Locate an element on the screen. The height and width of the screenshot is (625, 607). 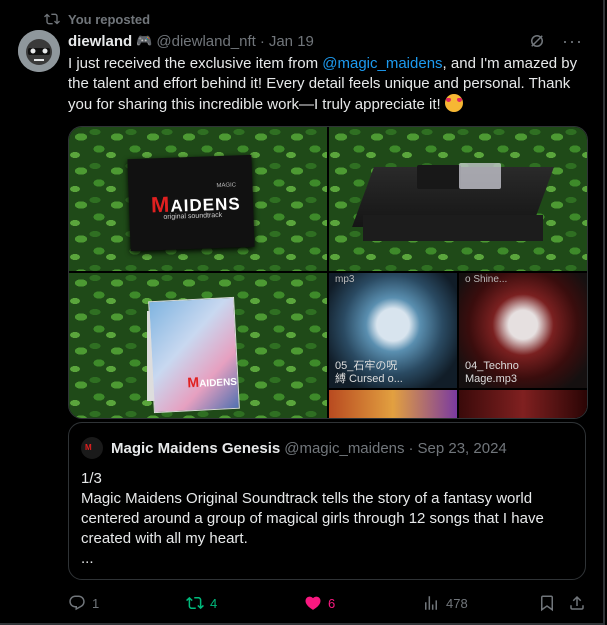
mention-link: @magic_maidens is located at coordinates (382, 63).